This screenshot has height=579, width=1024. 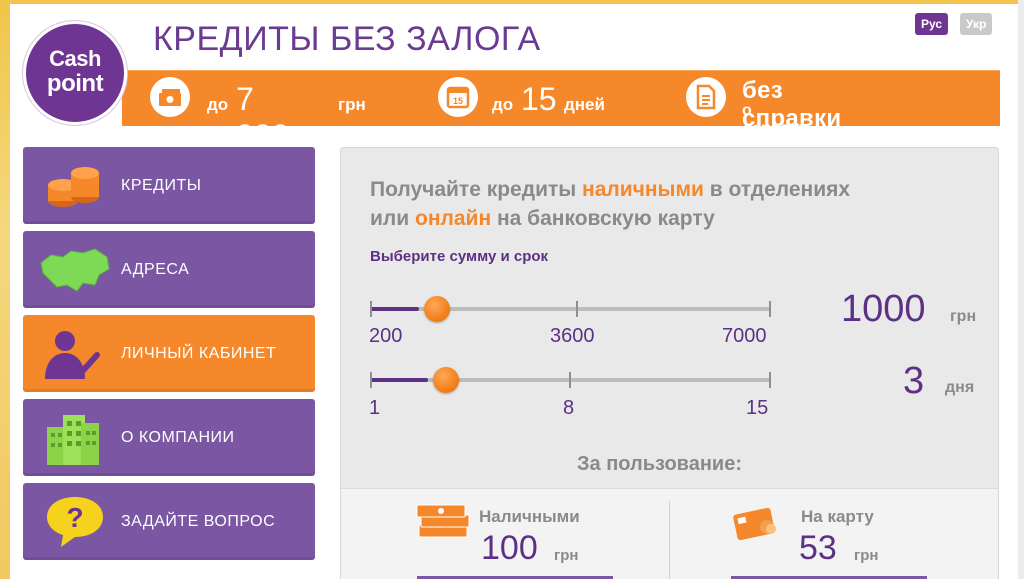 I want to click on heading-highlight-cash: наличными, so click(x=643, y=189).